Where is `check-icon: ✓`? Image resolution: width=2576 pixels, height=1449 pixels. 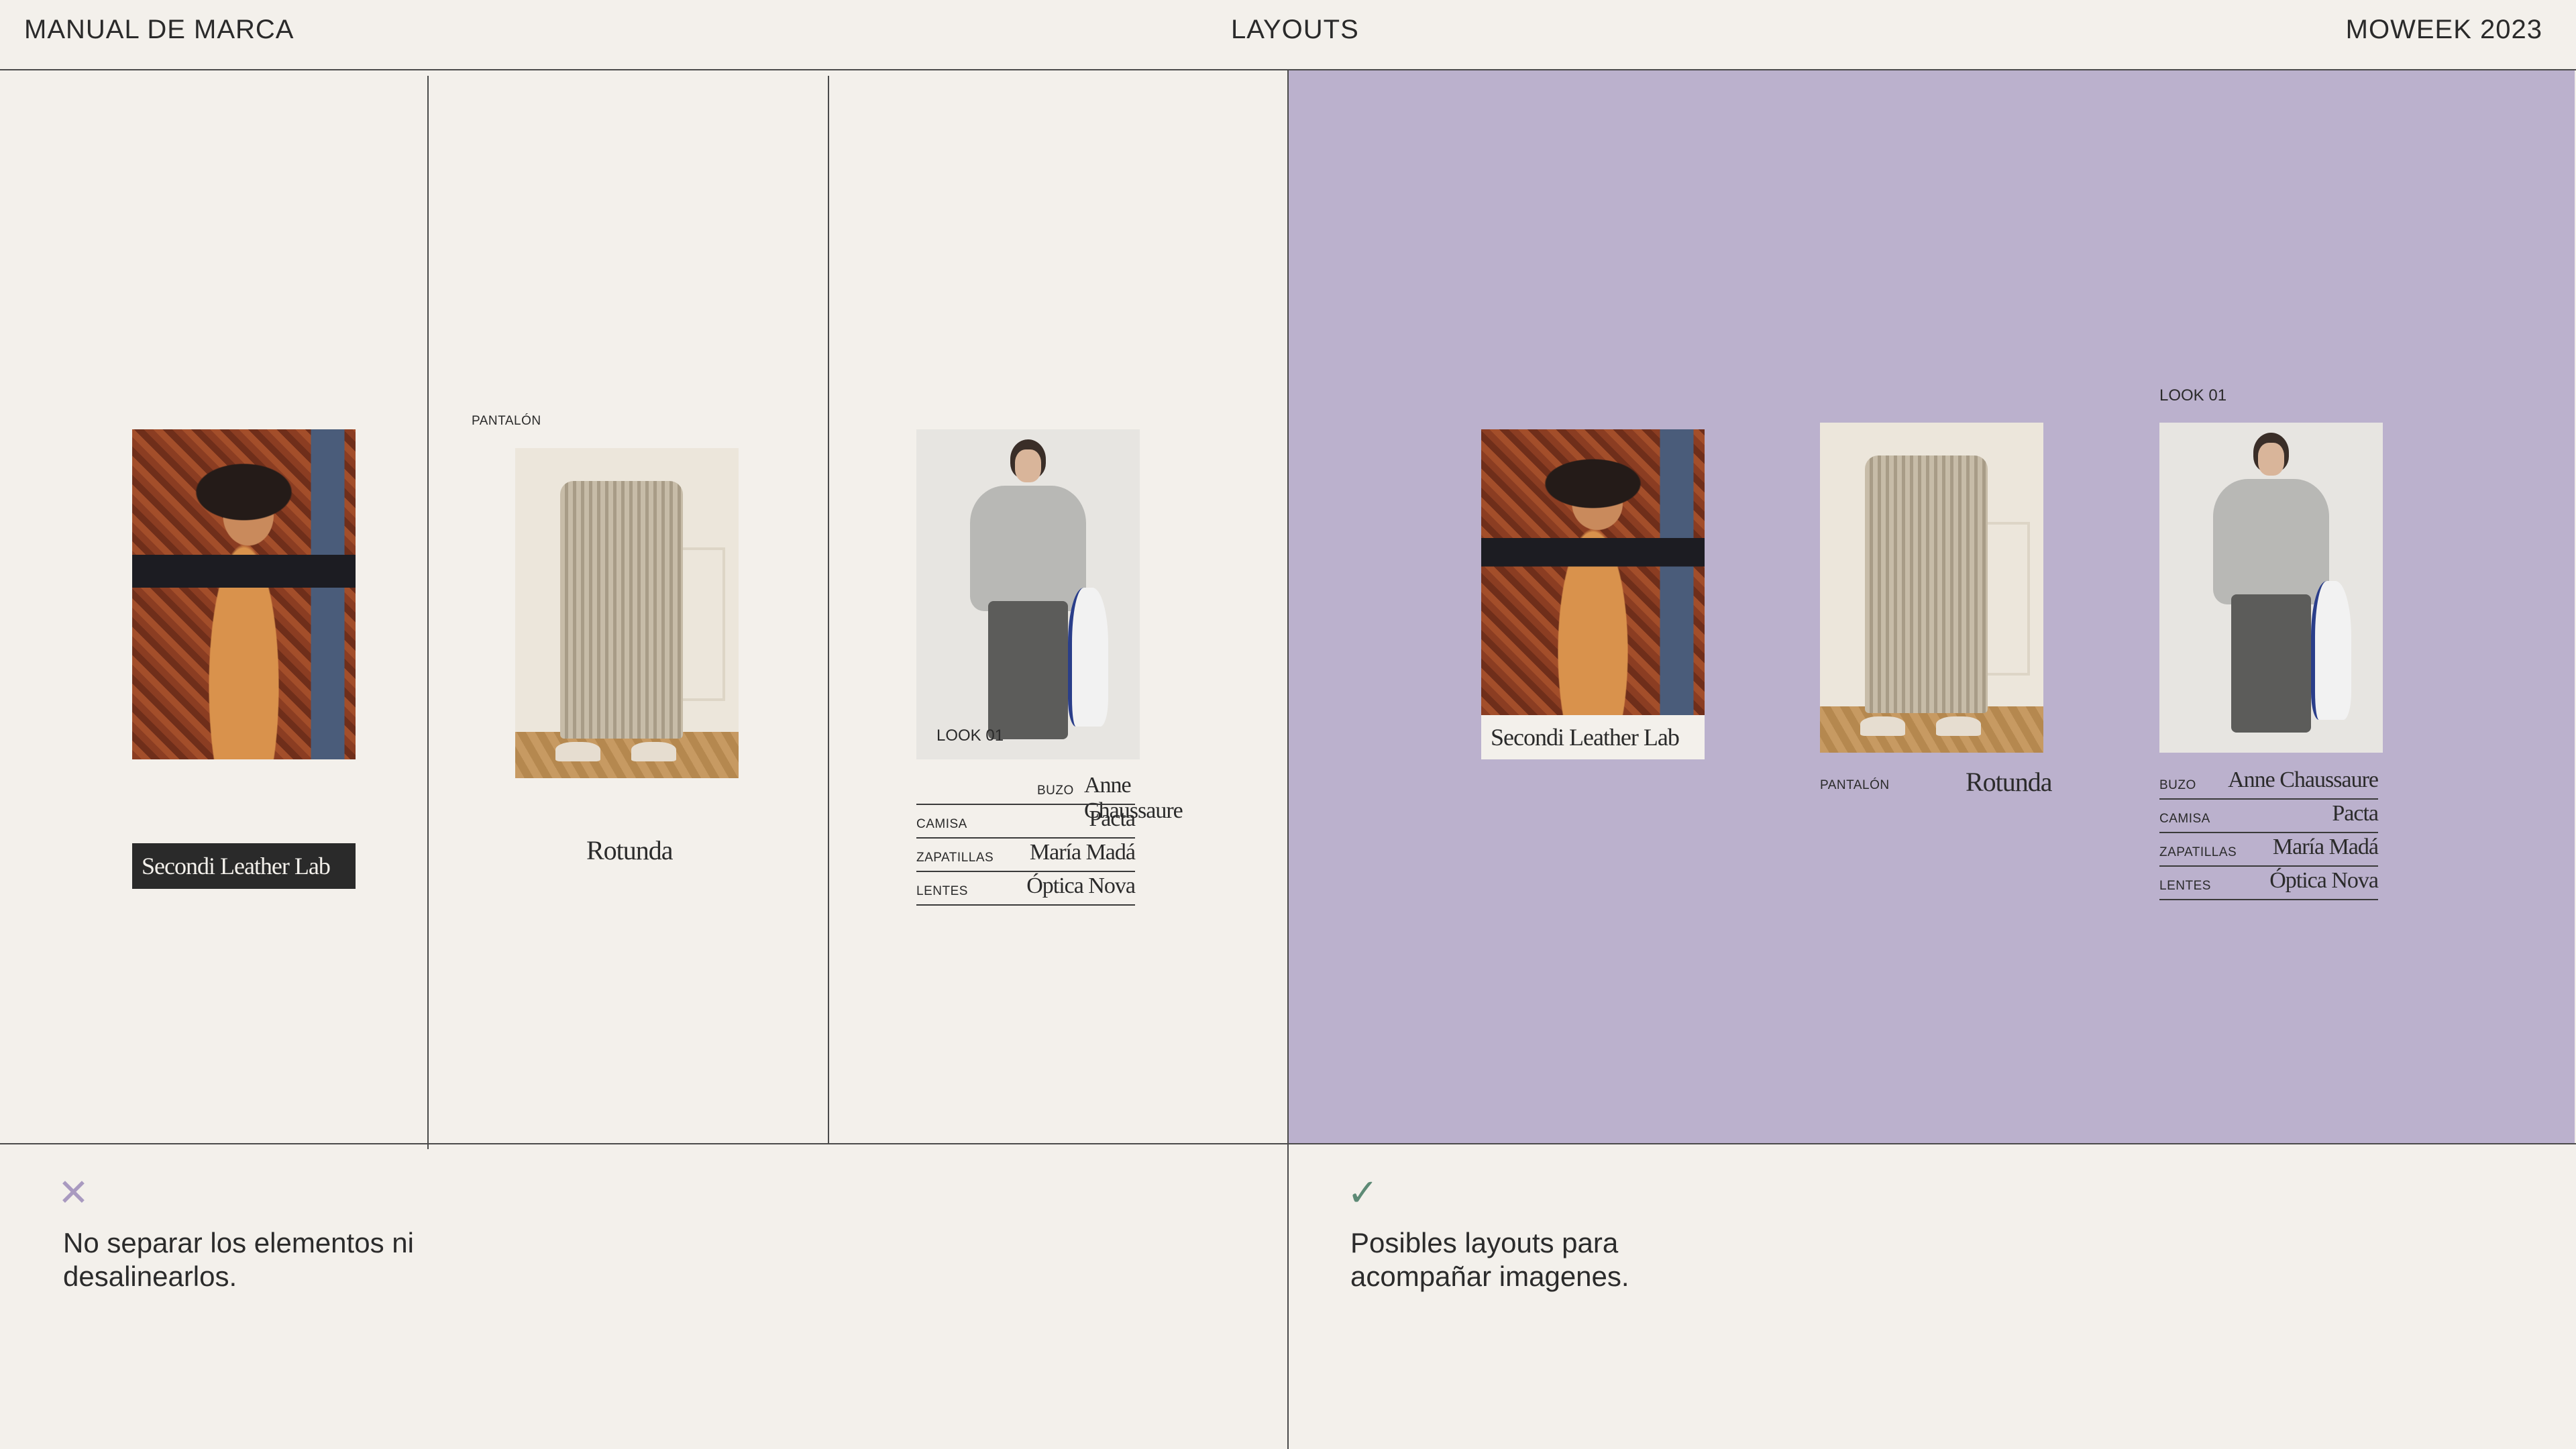 check-icon: ✓ is located at coordinates (1363, 1192).